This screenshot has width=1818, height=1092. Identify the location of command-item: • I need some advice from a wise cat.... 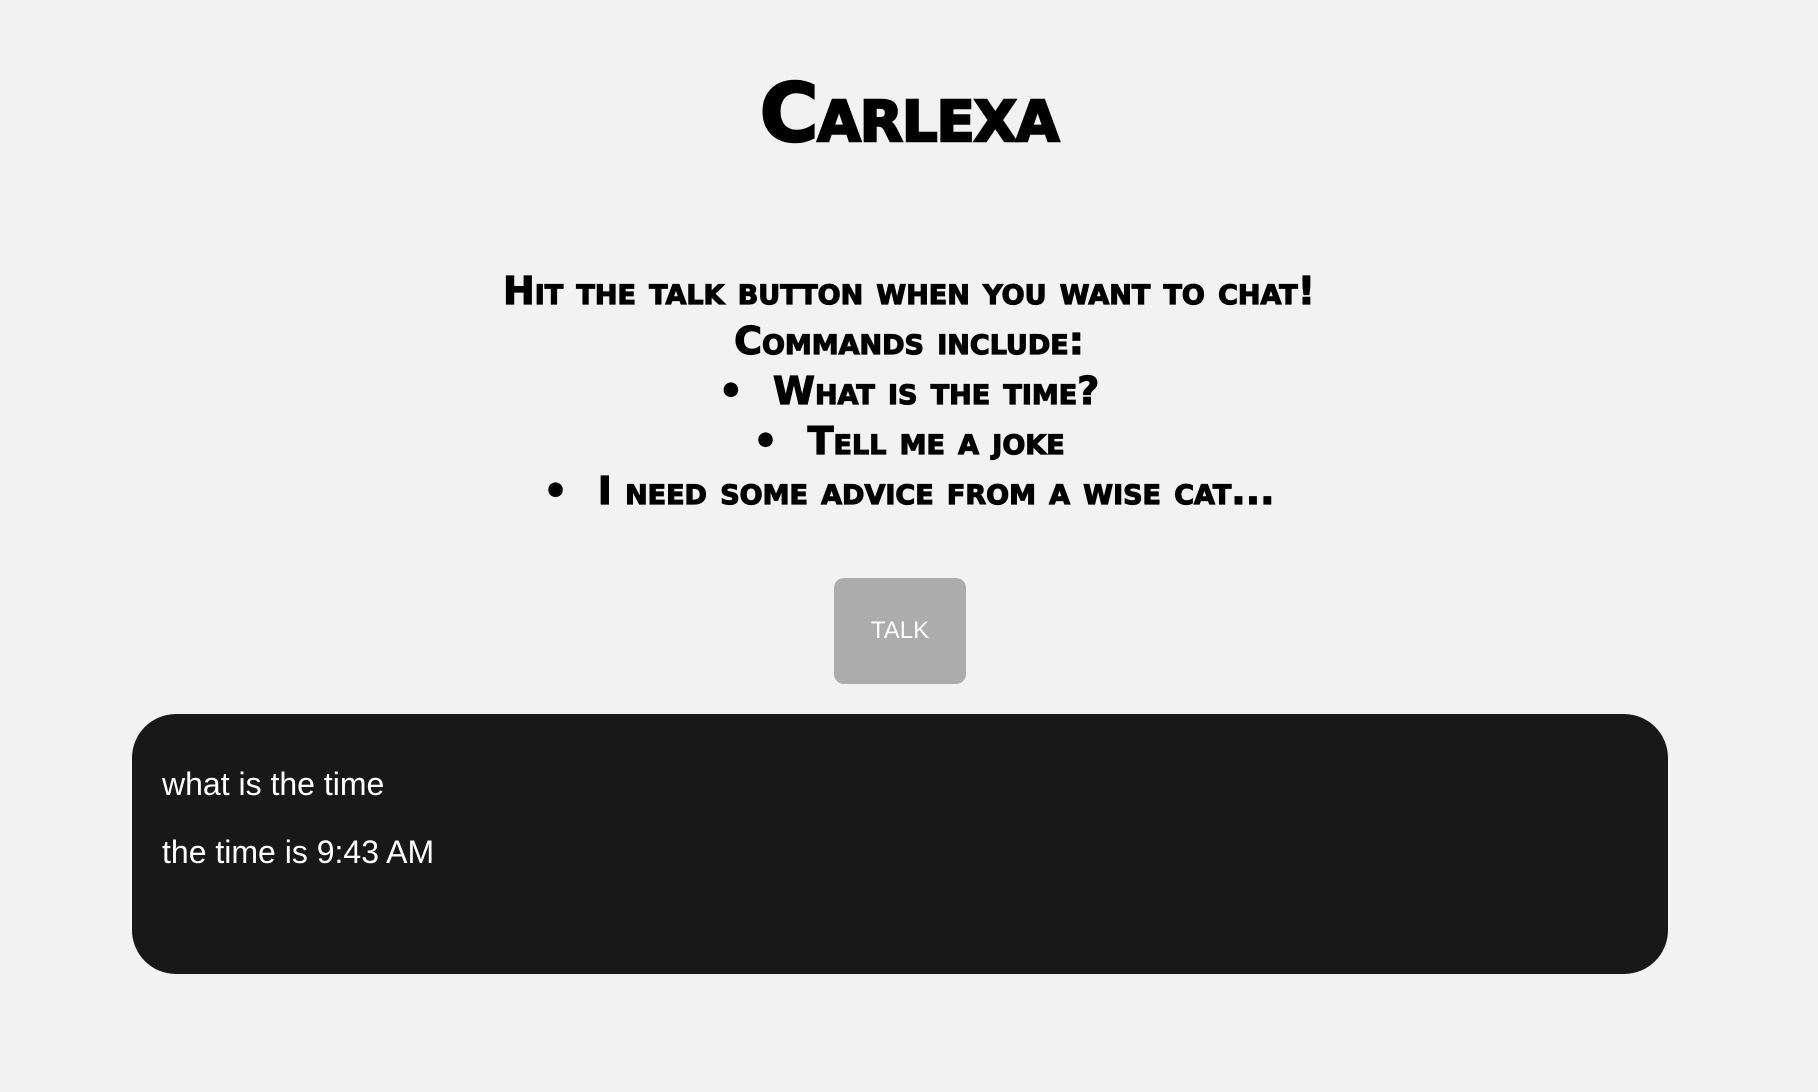
(909, 491).